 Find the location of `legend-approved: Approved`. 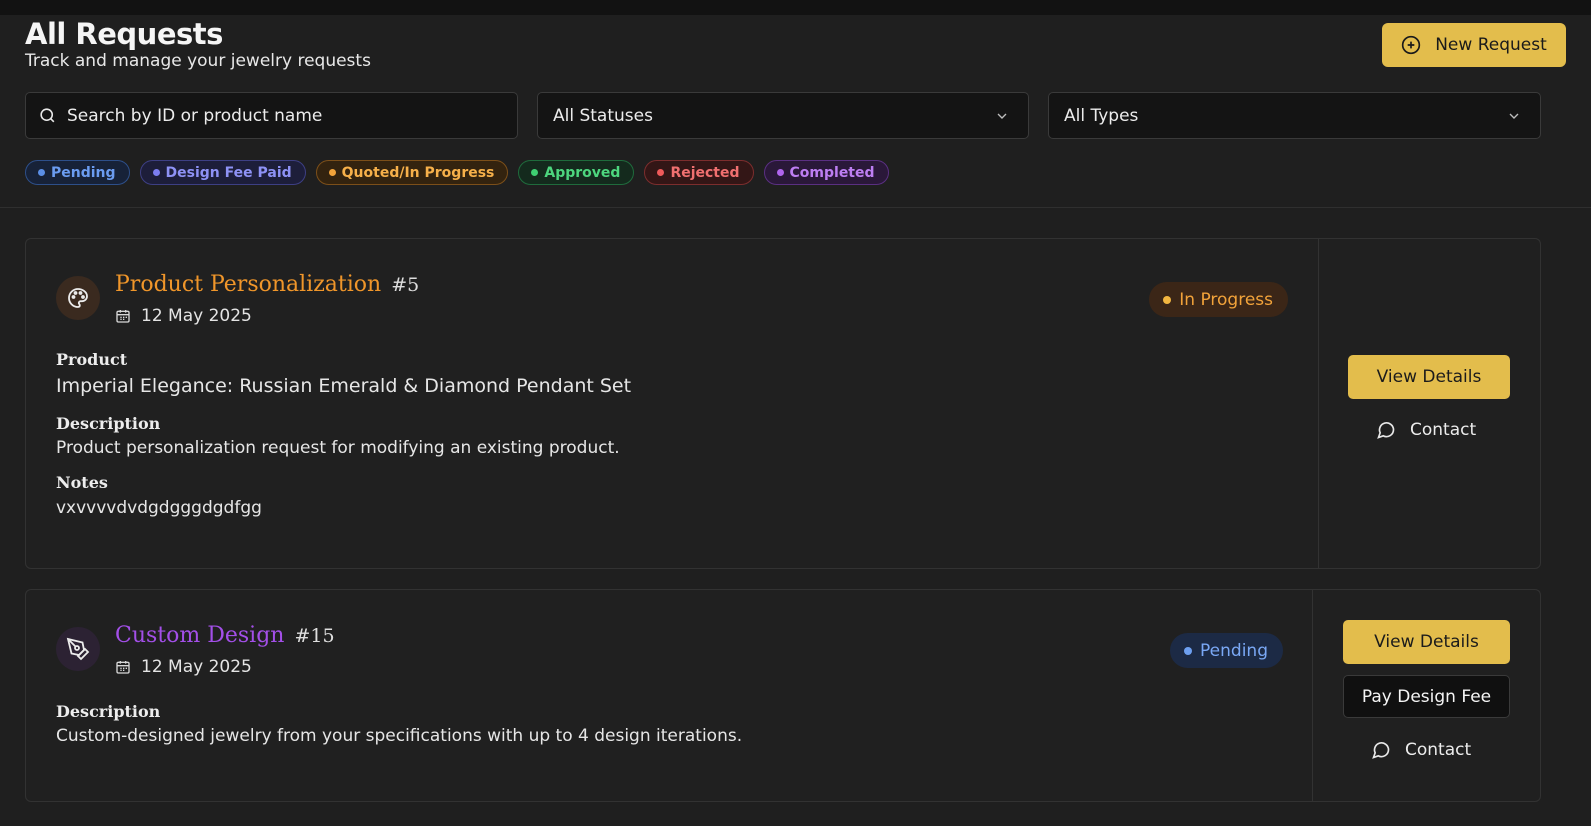

legend-approved: Approved is located at coordinates (576, 172).